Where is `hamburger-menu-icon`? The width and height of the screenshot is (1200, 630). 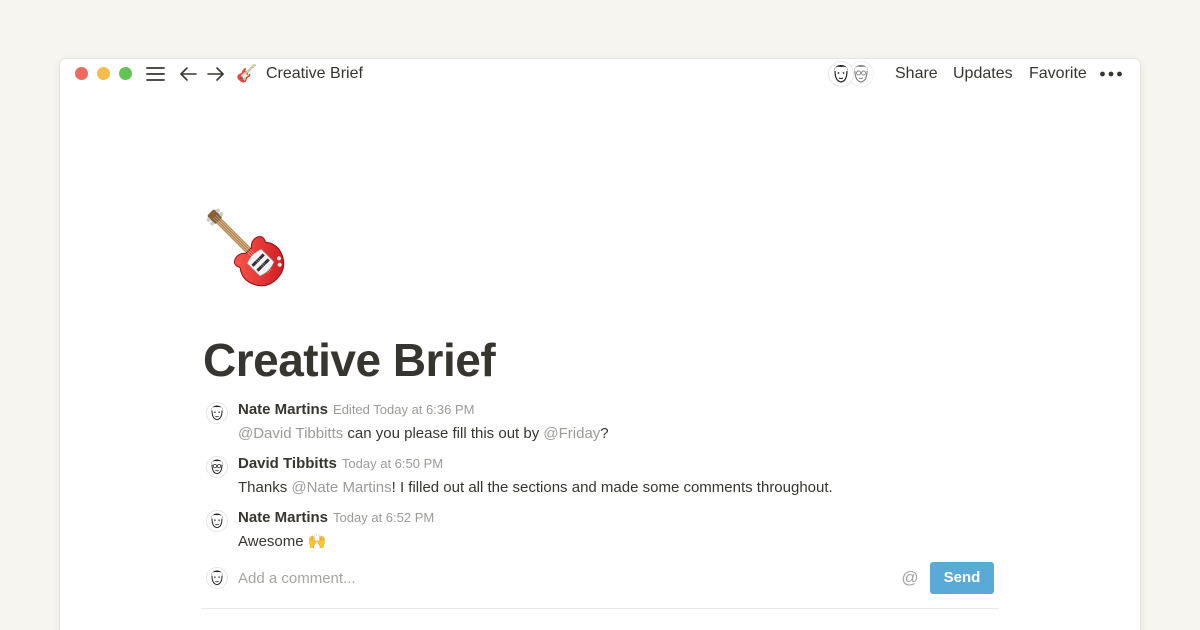
hamburger-menu-icon is located at coordinates (155, 74).